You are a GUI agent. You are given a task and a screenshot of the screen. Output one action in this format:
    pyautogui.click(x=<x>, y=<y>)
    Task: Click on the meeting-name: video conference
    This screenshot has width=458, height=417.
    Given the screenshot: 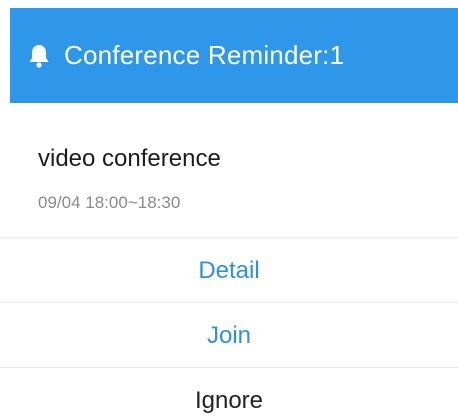 What is the action you would take?
    pyautogui.click(x=129, y=158)
    